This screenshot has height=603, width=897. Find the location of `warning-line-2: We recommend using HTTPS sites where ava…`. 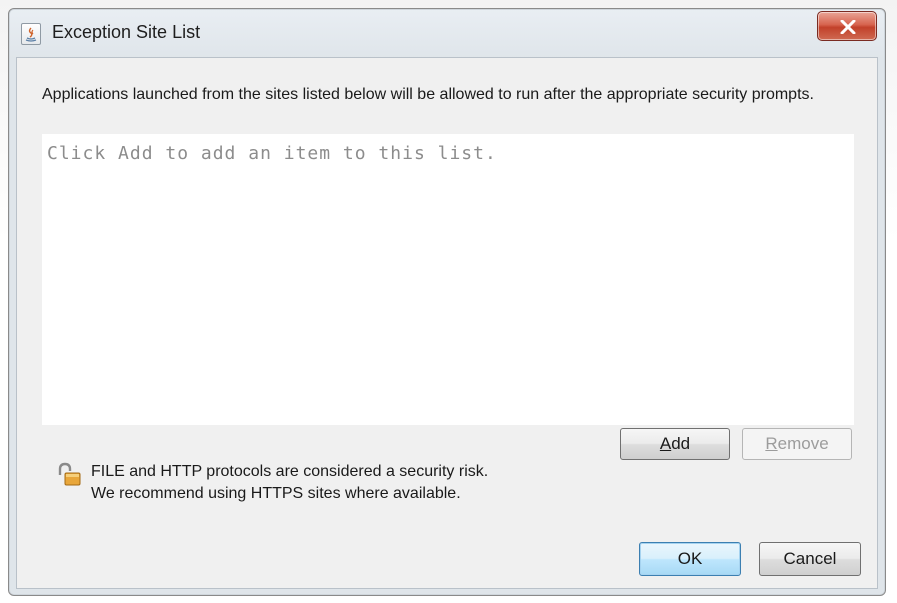

warning-line-2: We recommend using HTTPS sites where ava… is located at coordinates (276, 493).